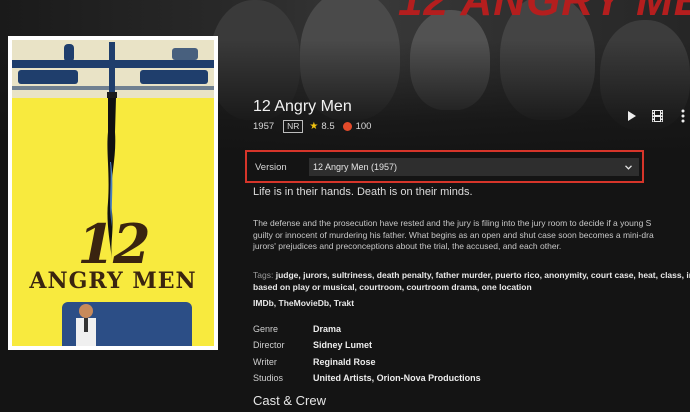 The height and width of the screenshot is (412, 690). Describe the element at coordinates (328, 126) in the screenshot. I see `imdb-rating: 8.5` at that location.